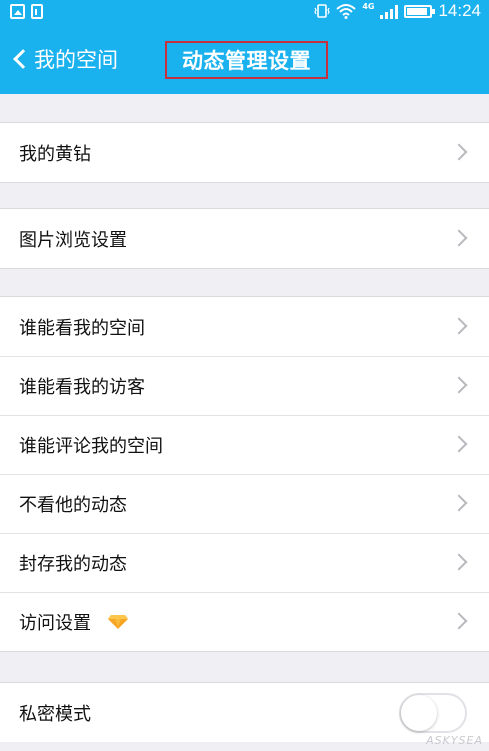  Describe the element at coordinates (244, 385) in the screenshot. I see `menu-item-who-can-view-visitors: 谁能看我的访客` at that location.